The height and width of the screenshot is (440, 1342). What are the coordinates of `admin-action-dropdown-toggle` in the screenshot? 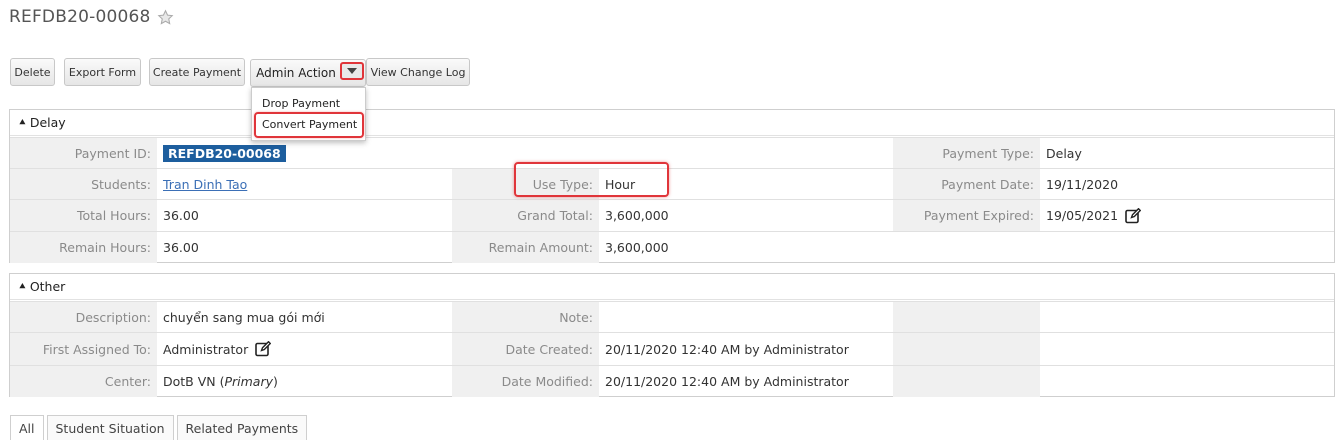 It's located at (352, 71).